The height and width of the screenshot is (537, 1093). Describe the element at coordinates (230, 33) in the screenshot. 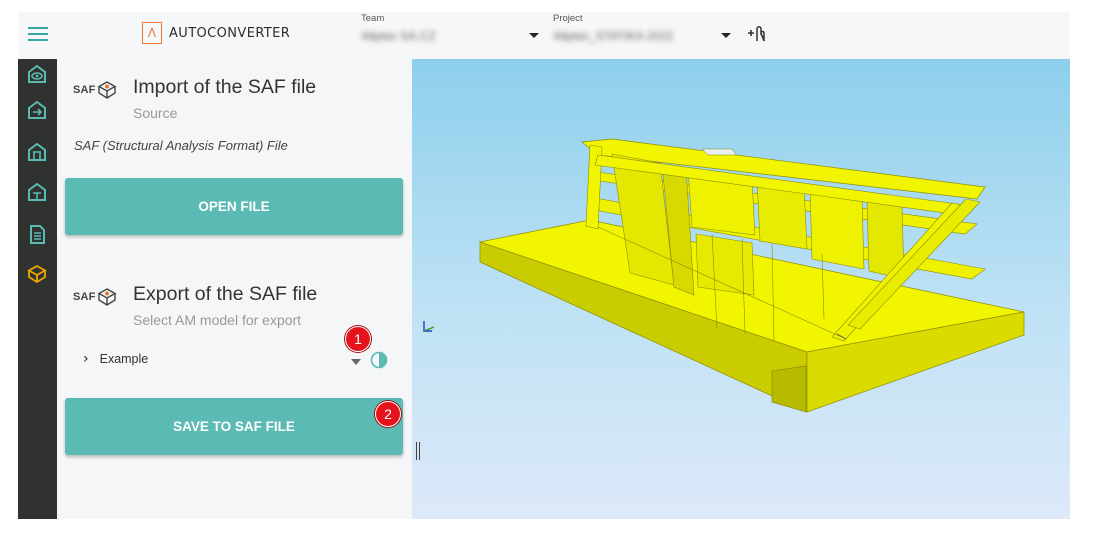

I see `app-name: AUTOCONVERTER` at that location.